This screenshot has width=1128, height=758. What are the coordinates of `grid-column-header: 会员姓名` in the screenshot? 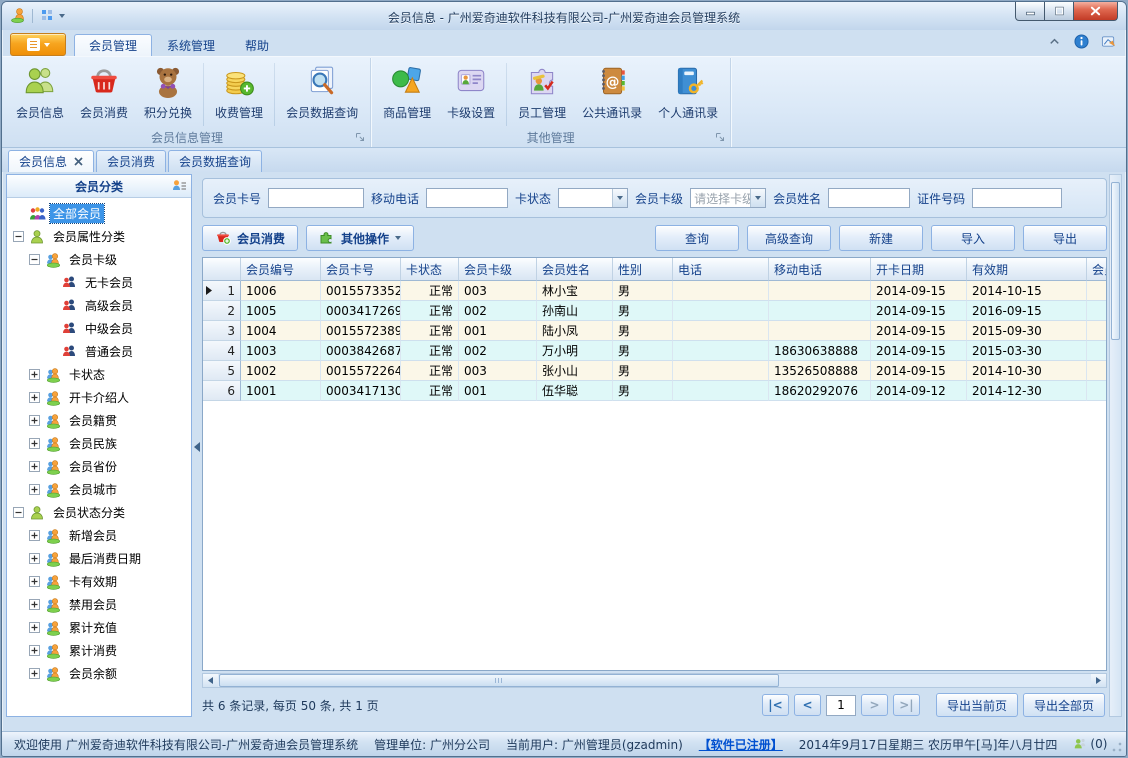 It's located at (575, 269).